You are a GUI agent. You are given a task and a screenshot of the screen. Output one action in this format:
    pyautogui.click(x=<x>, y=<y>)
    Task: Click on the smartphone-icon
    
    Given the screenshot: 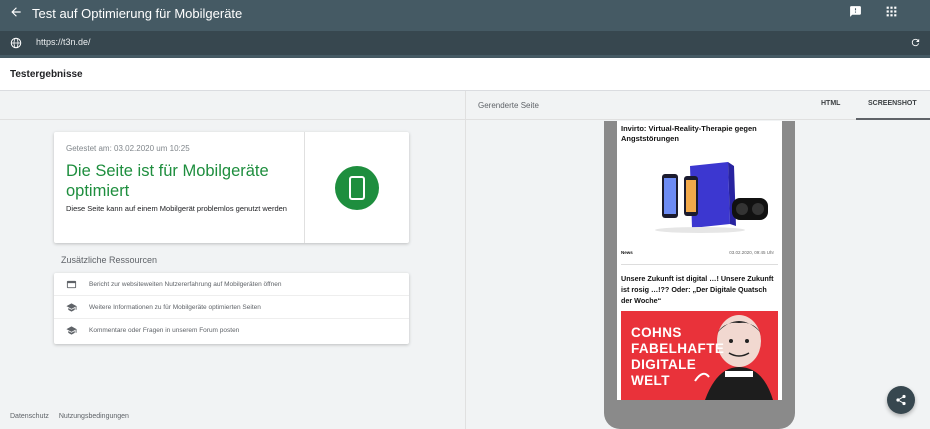 What is the action you would take?
    pyautogui.click(x=357, y=188)
    